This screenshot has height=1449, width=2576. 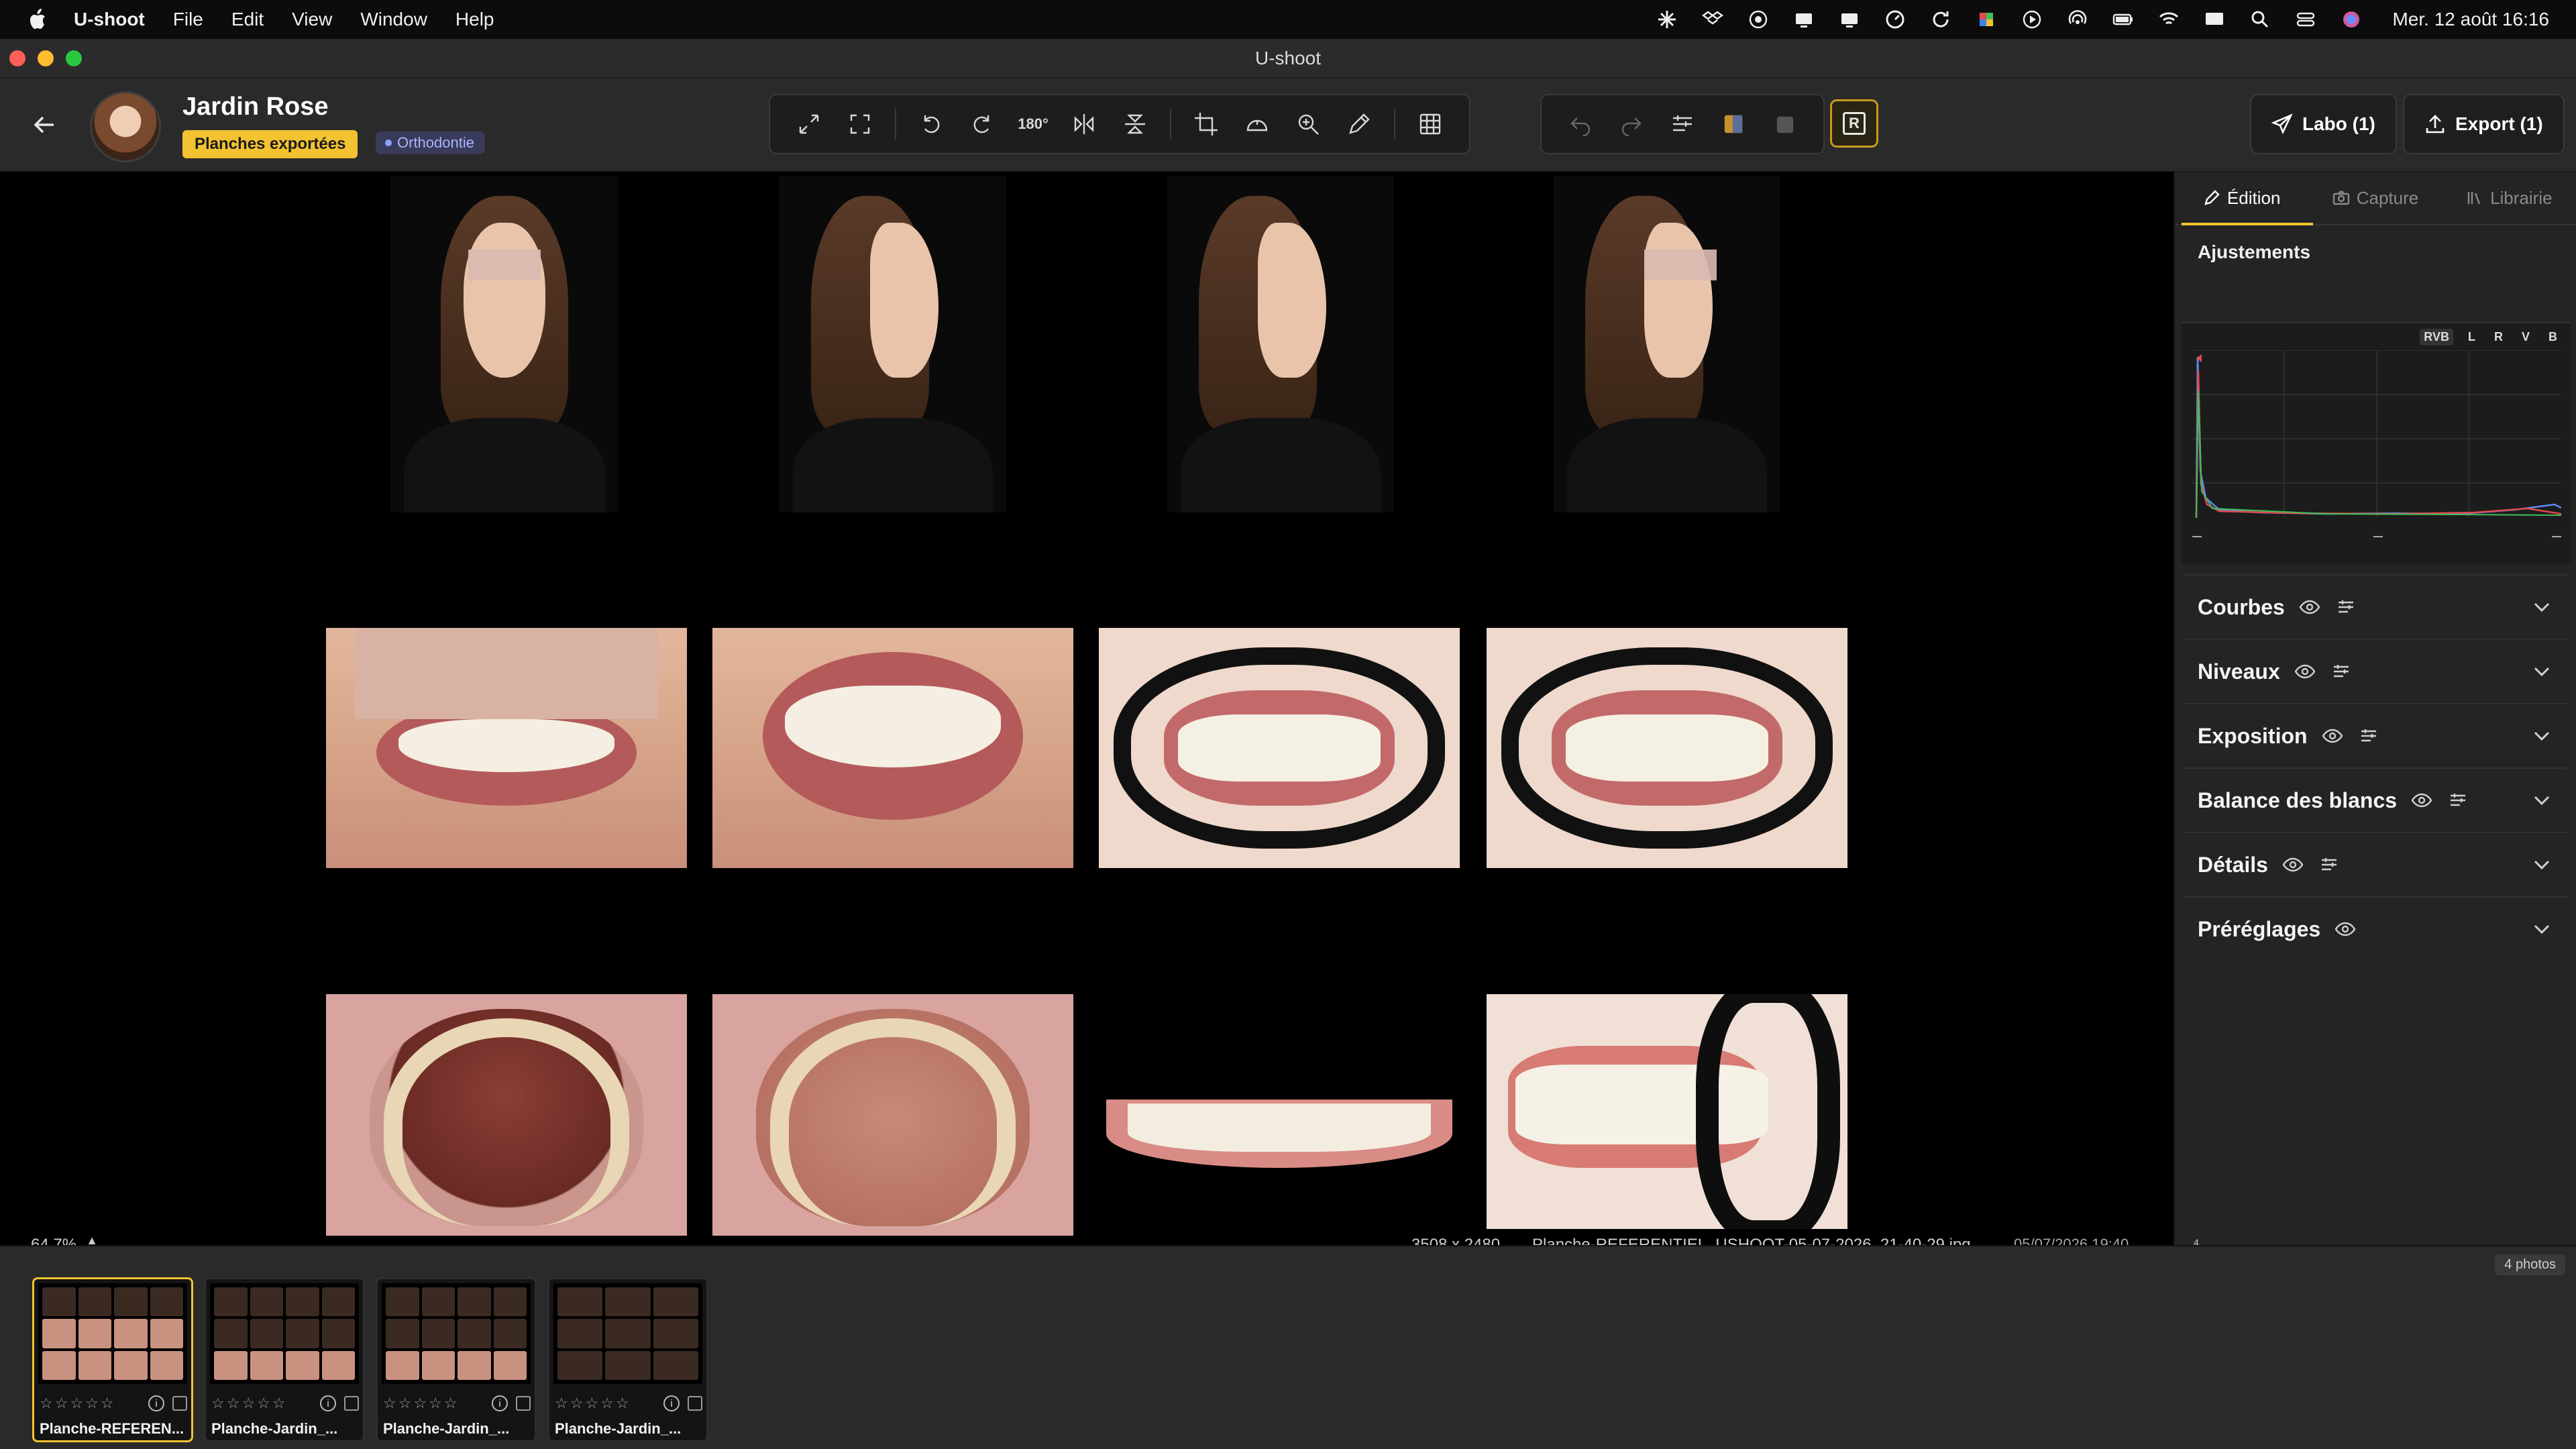 I want to click on crop-icon, so click(x=1206, y=124).